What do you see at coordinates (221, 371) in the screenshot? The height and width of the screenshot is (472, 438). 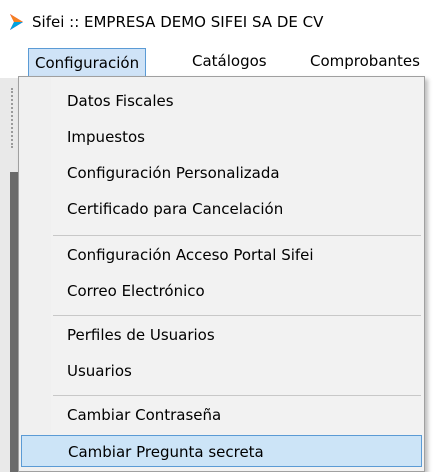 I see `menu-item-usuarios: Usuarios` at bounding box center [221, 371].